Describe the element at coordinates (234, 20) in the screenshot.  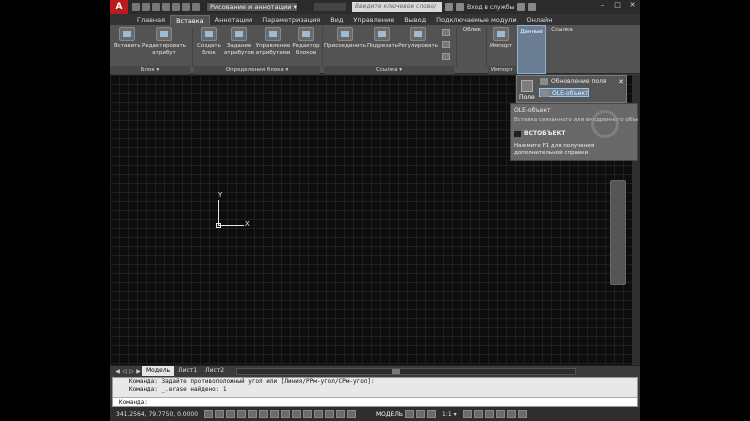
I see `tab-annotate: Аннотации` at that location.